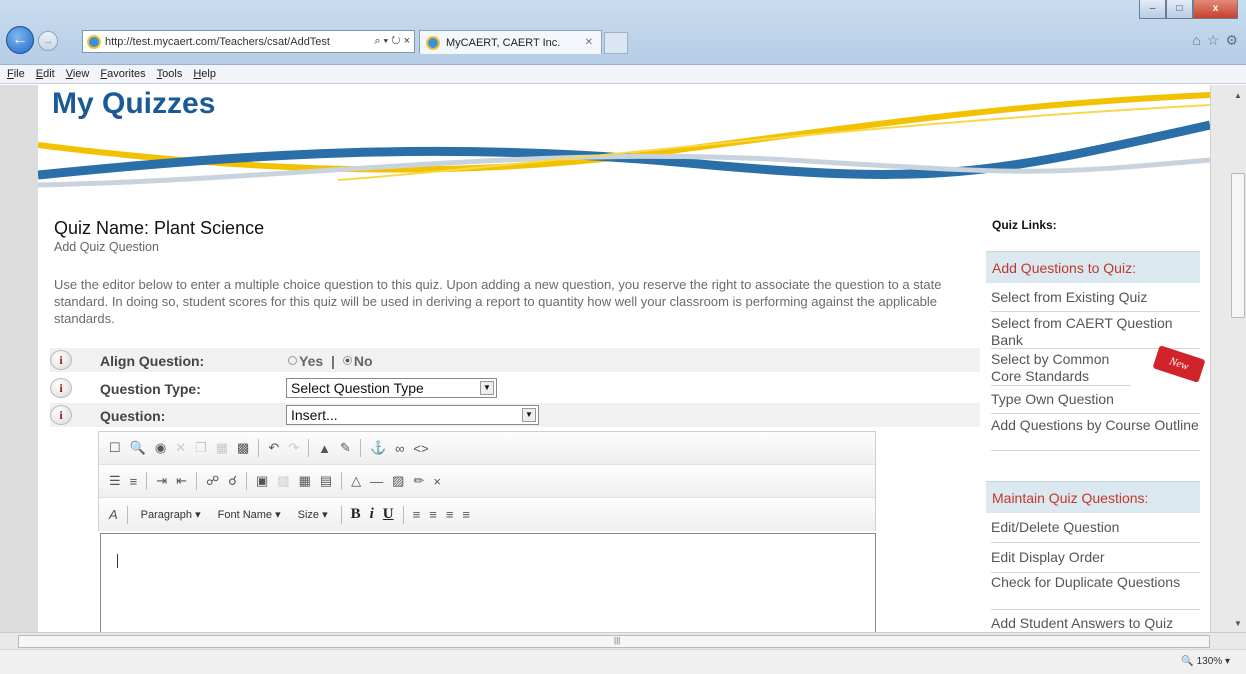 The width and height of the screenshot is (1246, 674). What do you see at coordinates (347, 360) in the screenshot?
I see `align-no-radio` at bounding box center [347, 360].